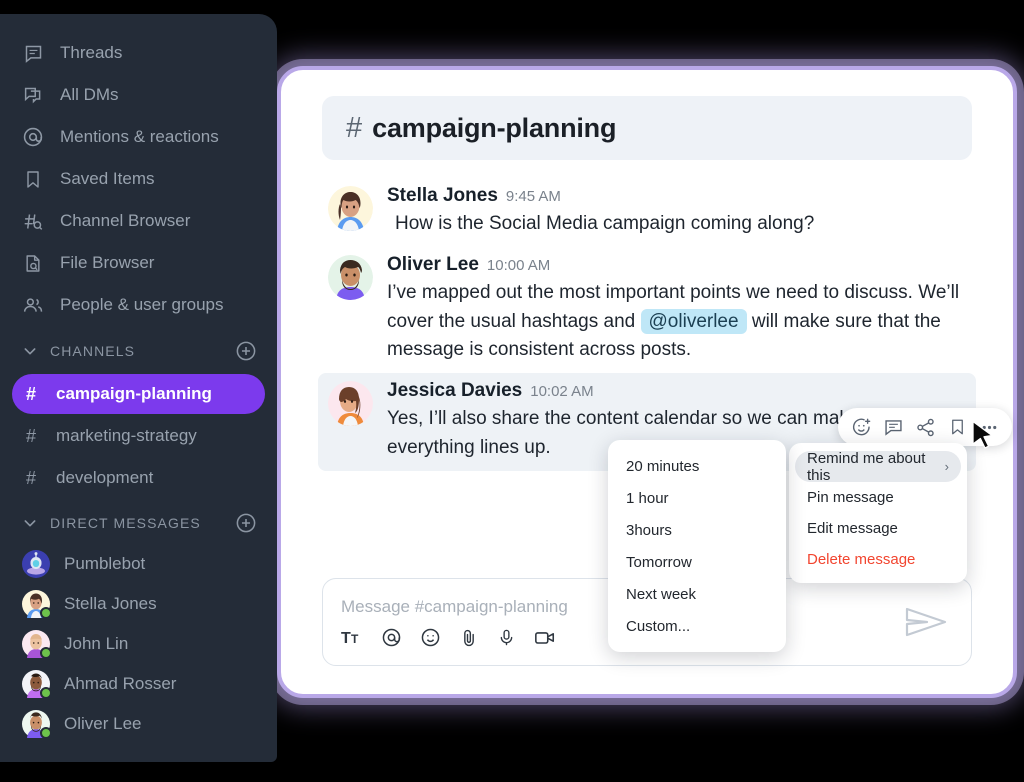  What do you see at coordinates (138, 351) in the screenshot?
I see `channels-section-header: CHANNELS` at bounding box center [138, 351].